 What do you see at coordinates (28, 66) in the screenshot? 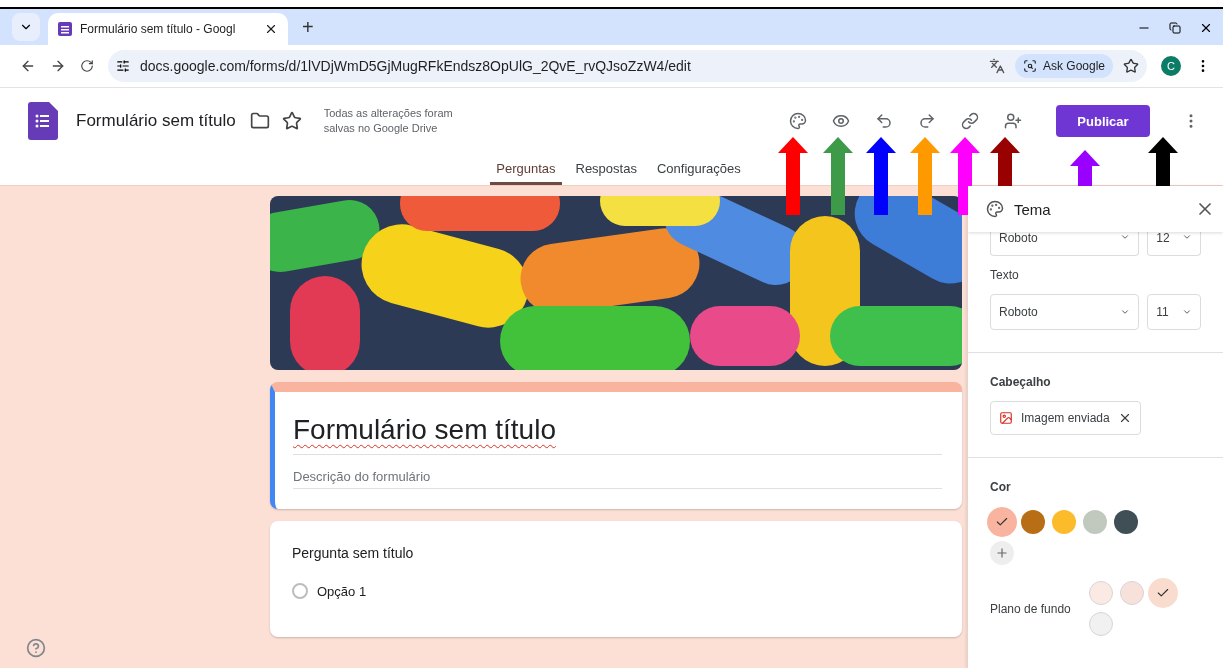
I see `back-icon` at bounding box center [28, 66].